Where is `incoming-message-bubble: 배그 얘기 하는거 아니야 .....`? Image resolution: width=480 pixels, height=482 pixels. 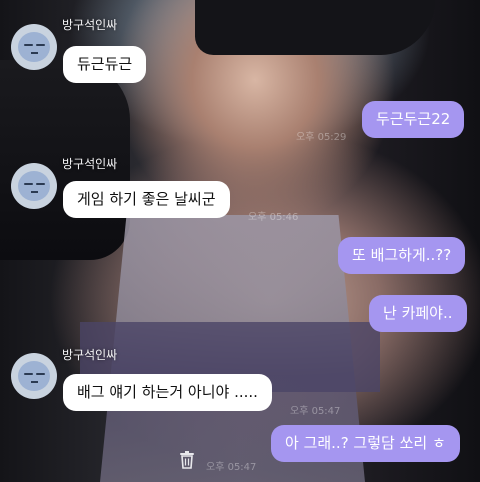
incoming-message-bubble: 배그 얘기 하는거 아니야 ..... is located at coordinates (167, 392).